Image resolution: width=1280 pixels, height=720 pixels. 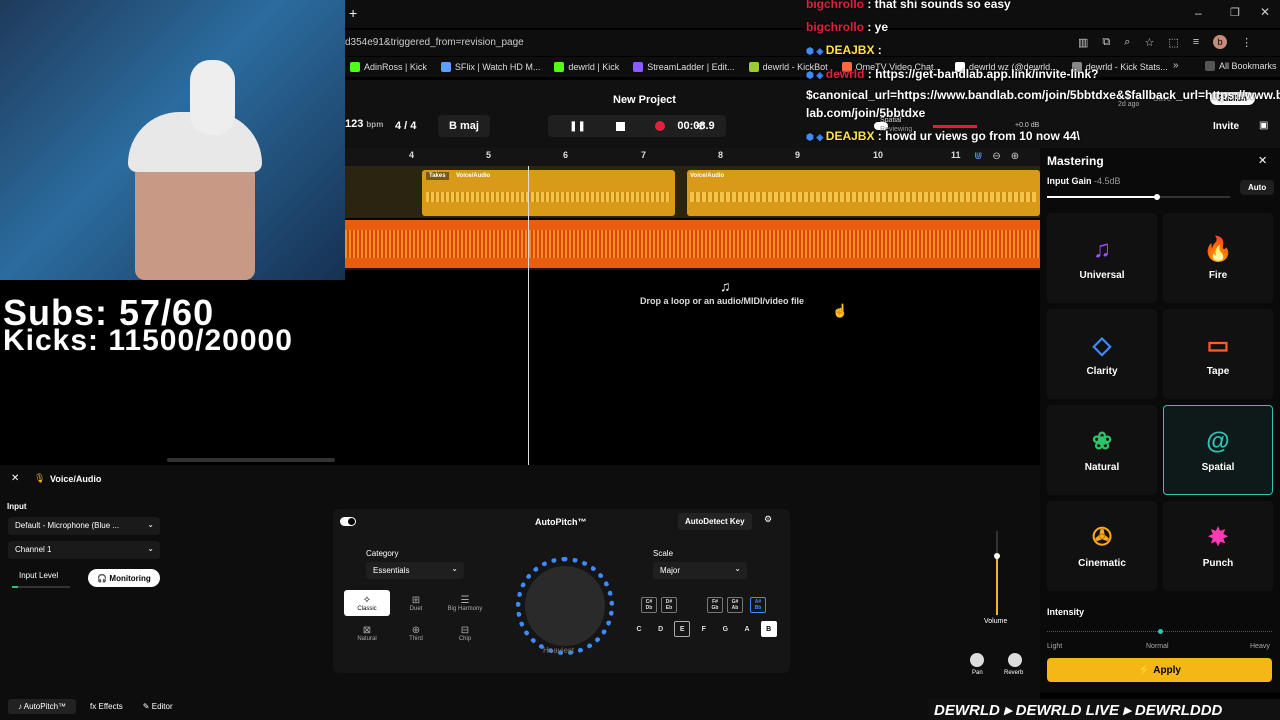 I want to click on preset-fire: 🔥 Fire, so click(x=1218, y=258).